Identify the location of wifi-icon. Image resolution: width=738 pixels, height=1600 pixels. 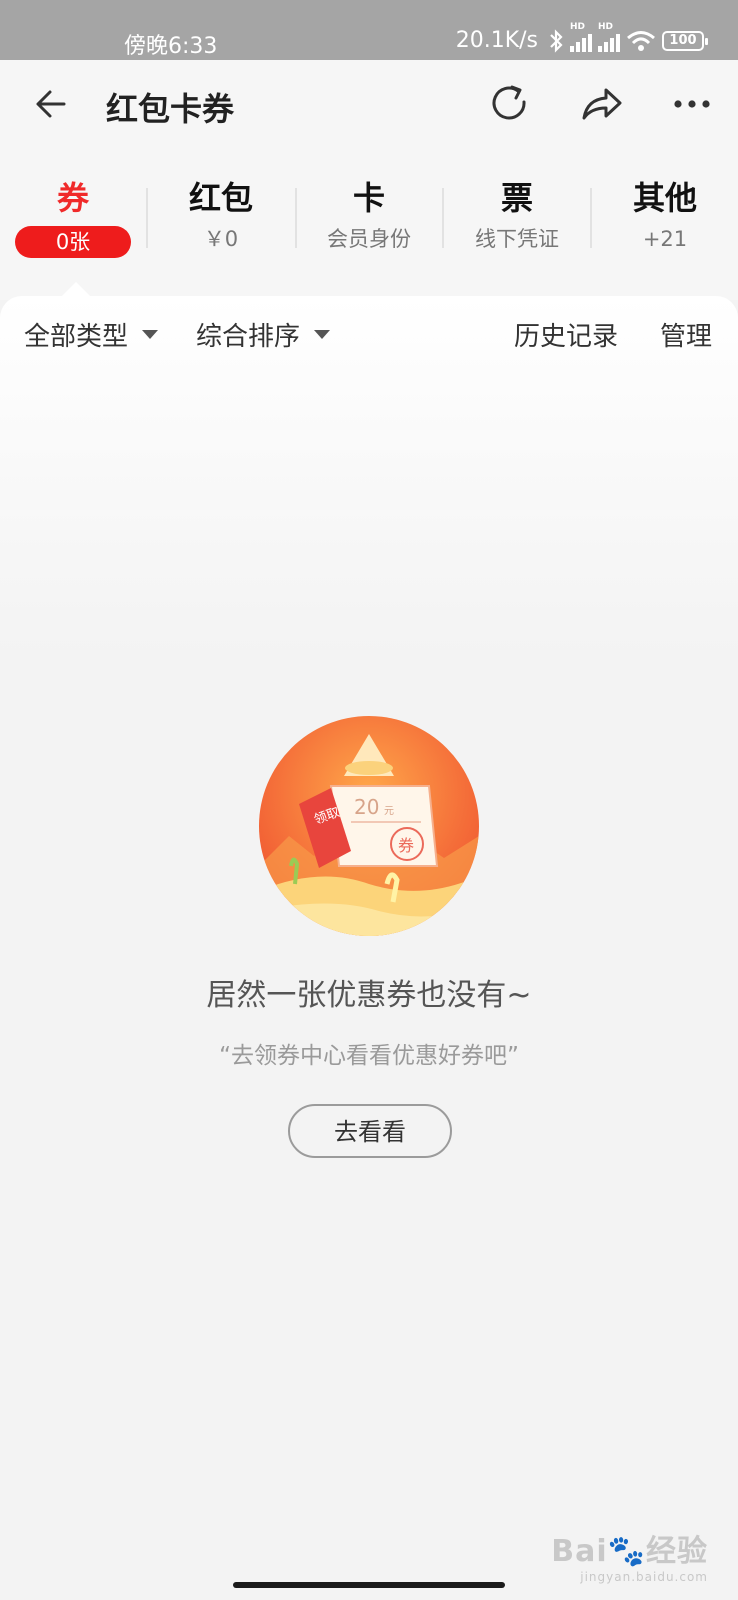
(641, 40).